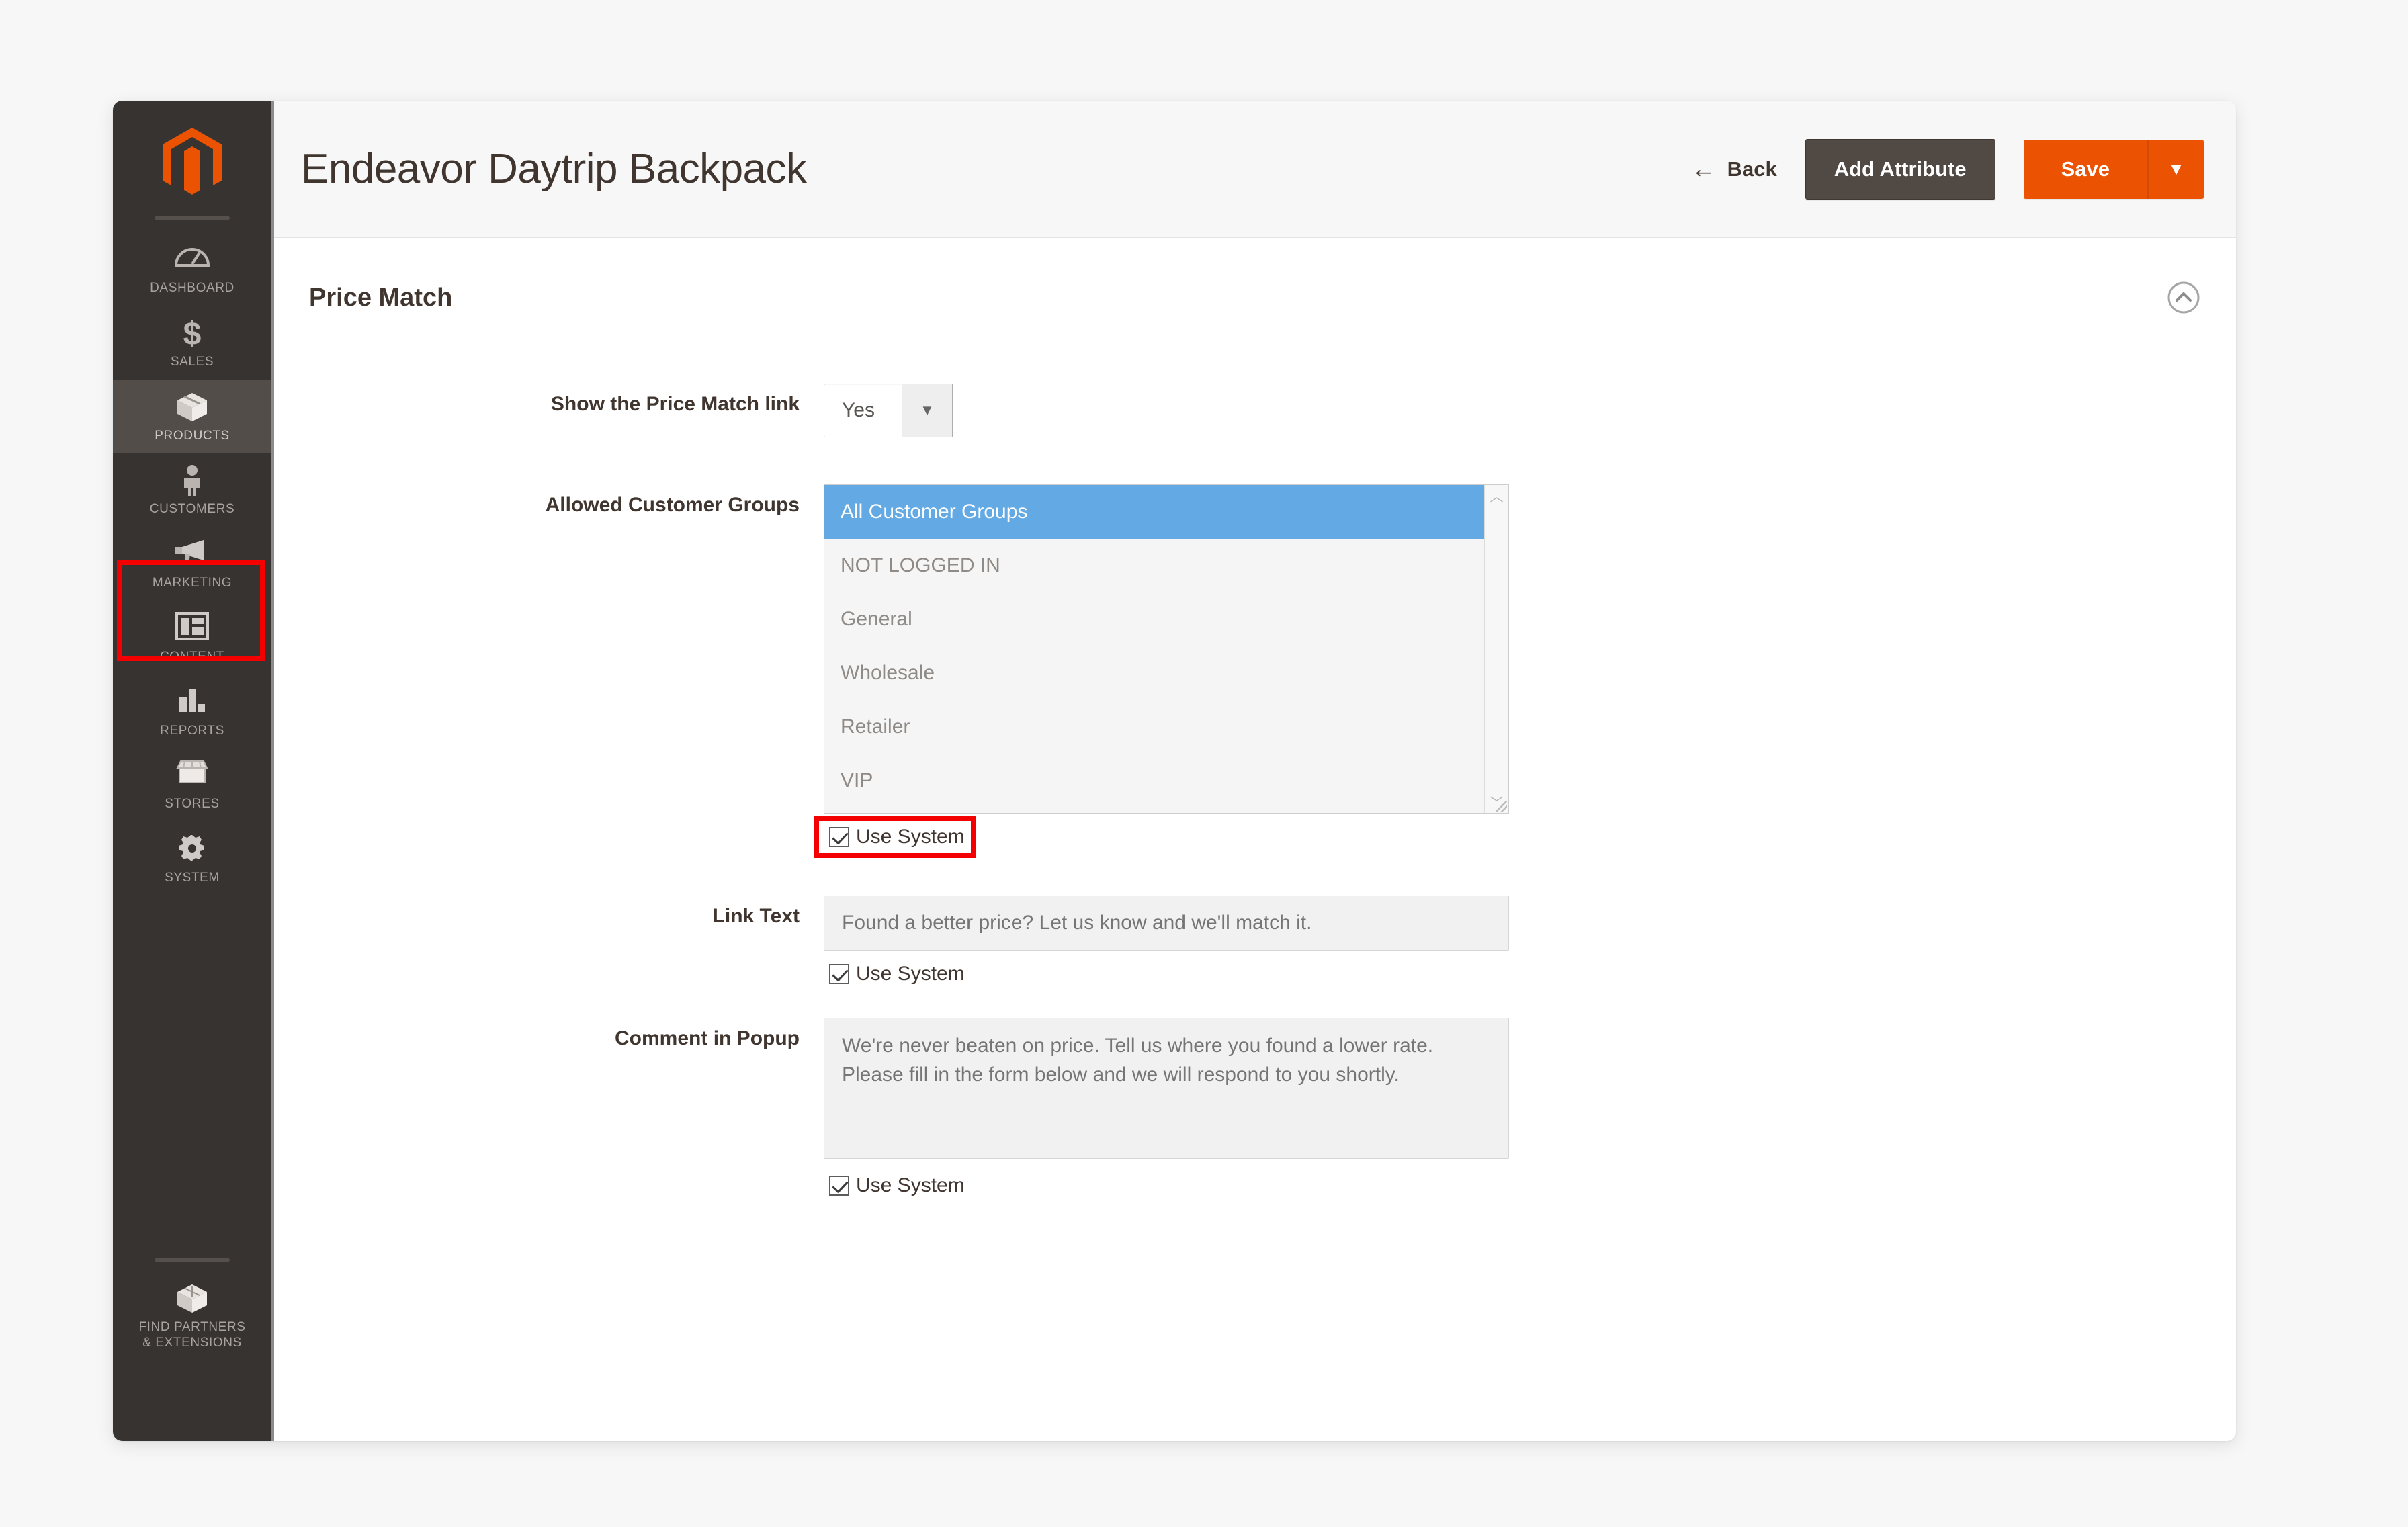 Image resolution: width=2408 pixels, height=1527 pixels. Describe the element at coordinates (192, 731) in the screenshot. I see `sidebar-item-label: REPORTS` at that location.